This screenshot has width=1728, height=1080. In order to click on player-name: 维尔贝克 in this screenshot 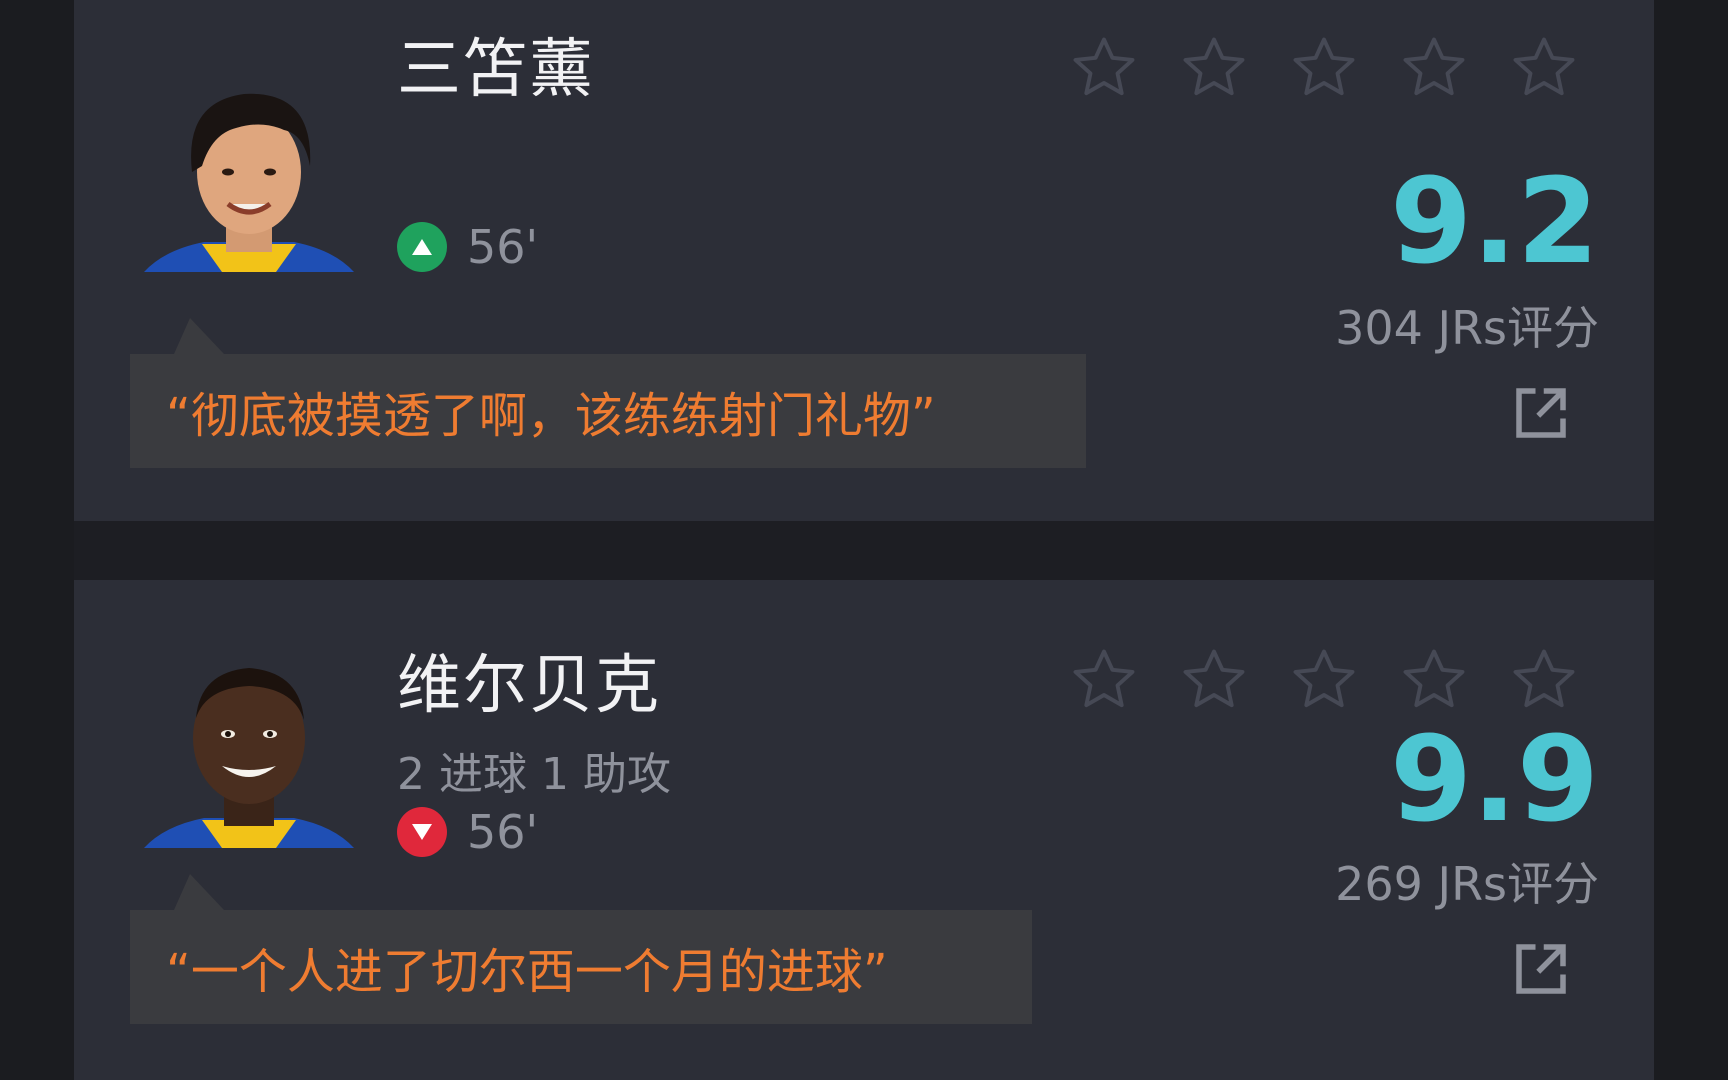, I will do `click(529, 686)`.